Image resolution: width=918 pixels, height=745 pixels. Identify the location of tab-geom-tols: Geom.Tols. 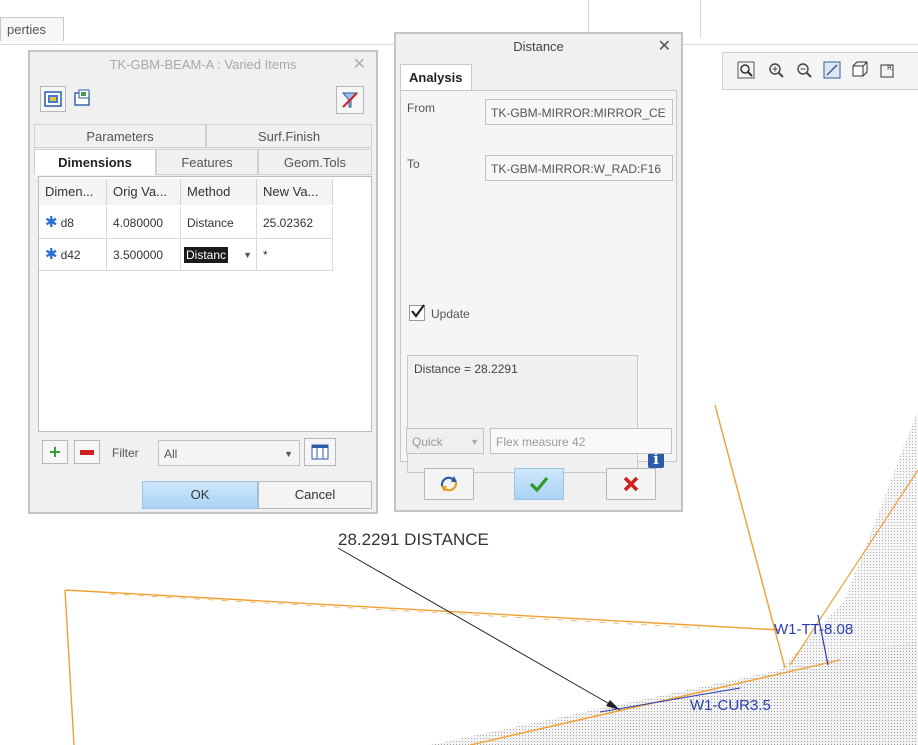
(315, 162).